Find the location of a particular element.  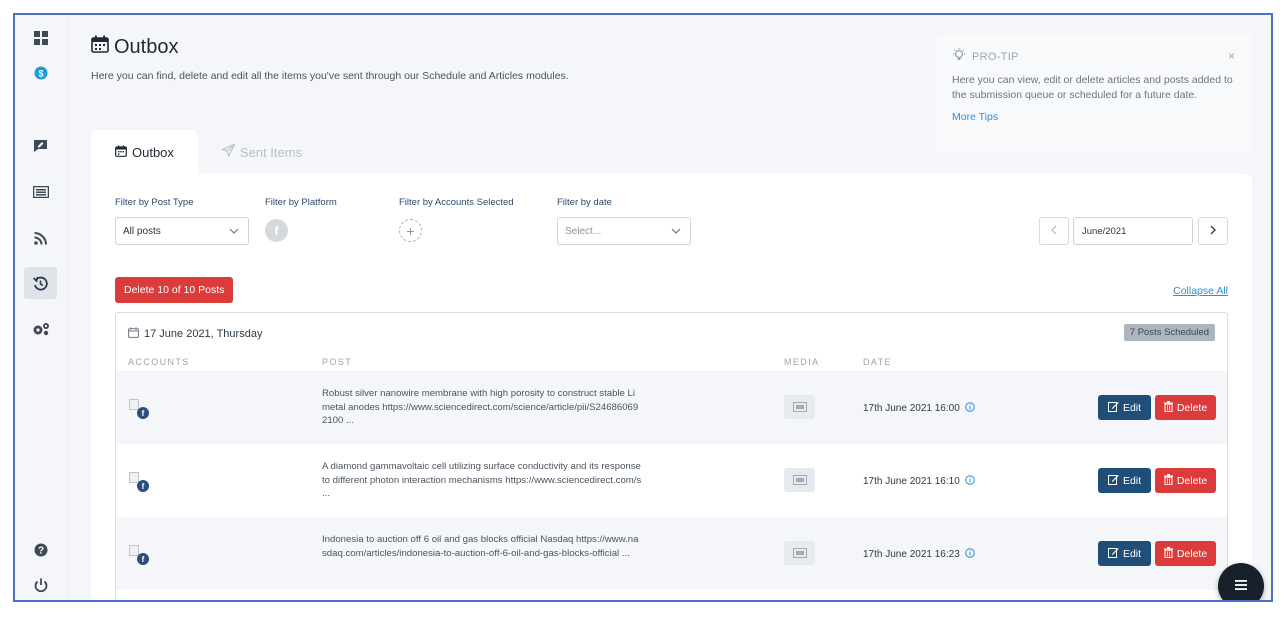

post-date-text: 17th June 2021 16:23 is located at coordinates (911, 554).